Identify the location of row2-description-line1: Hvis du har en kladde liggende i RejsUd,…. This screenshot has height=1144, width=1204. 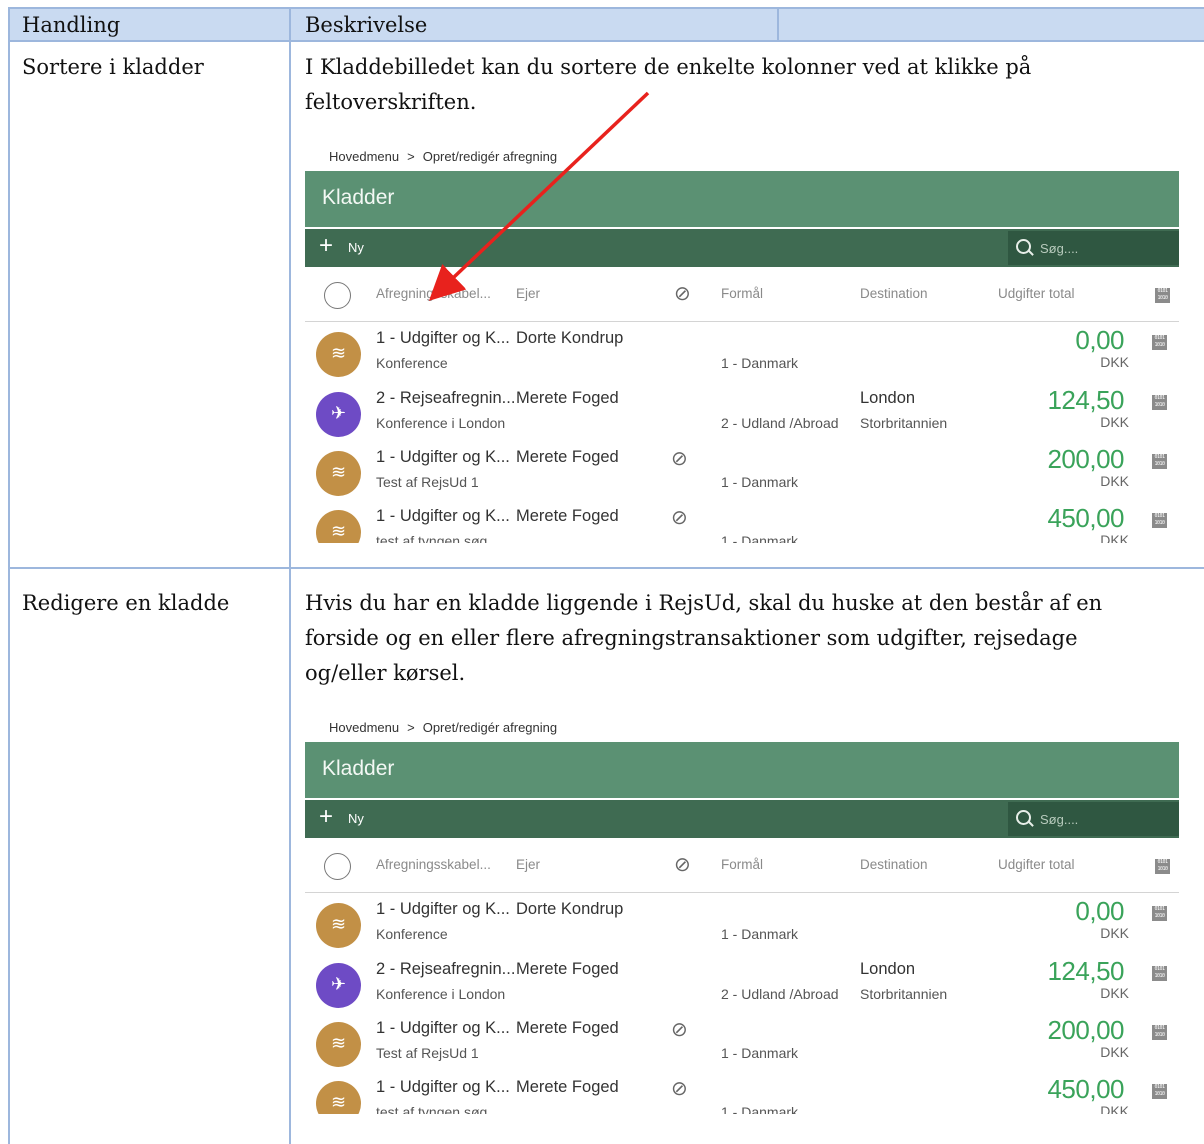
(704, 603).